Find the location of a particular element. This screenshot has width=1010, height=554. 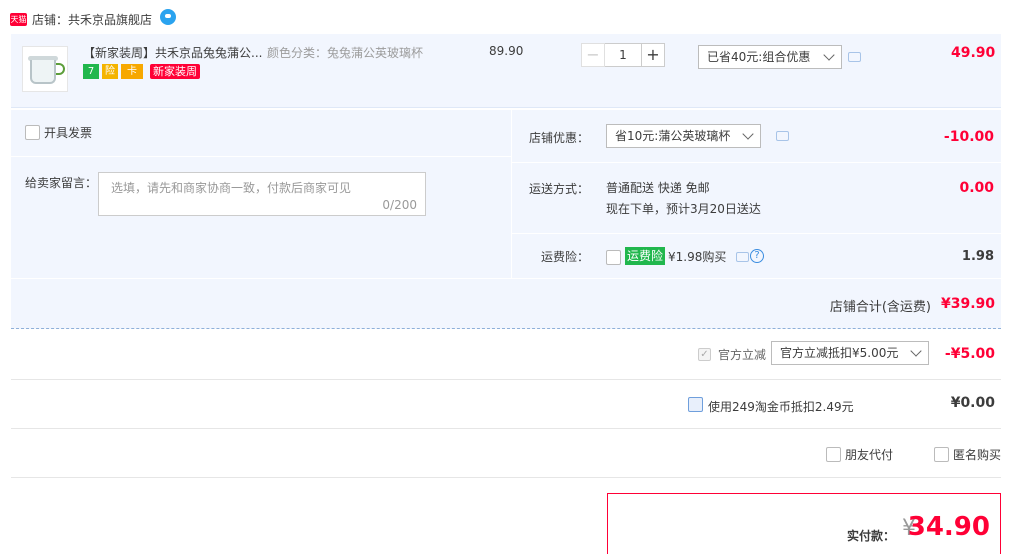

official-discount-checkbox: ✓ is located at coordinates (704, 354).